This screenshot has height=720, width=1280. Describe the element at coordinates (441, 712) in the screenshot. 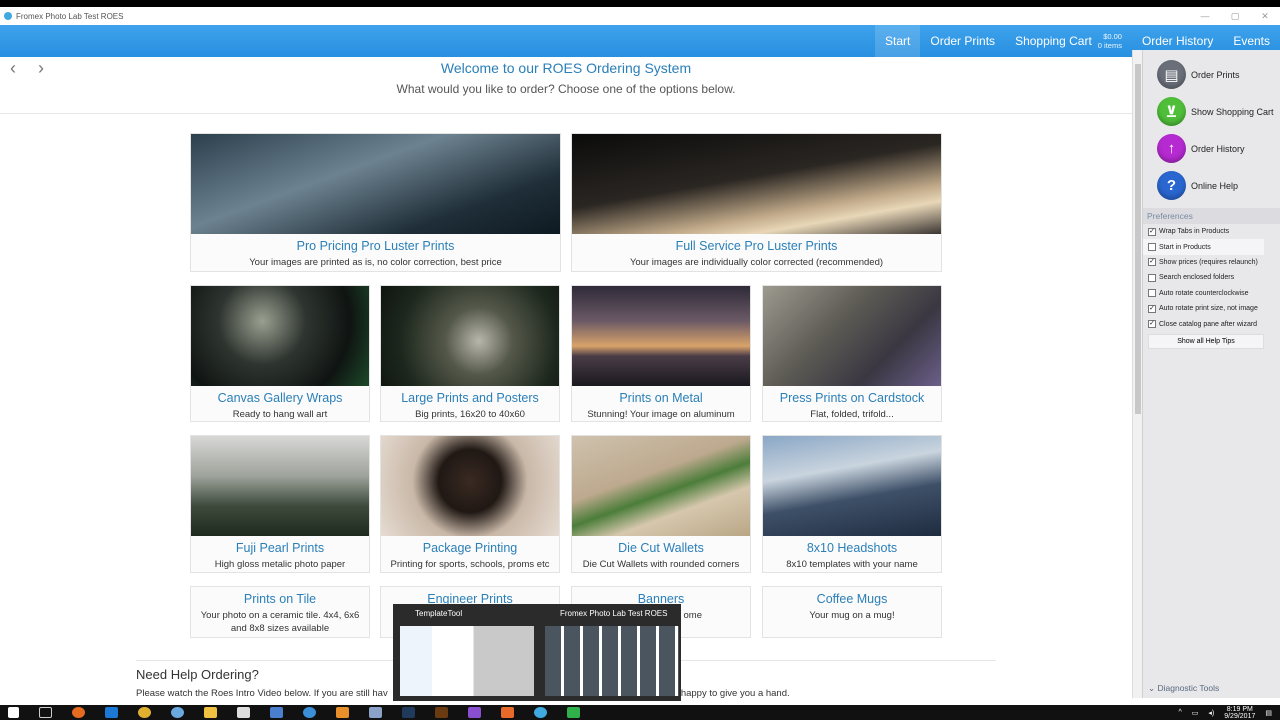

I see `bridge-icon` at that location.